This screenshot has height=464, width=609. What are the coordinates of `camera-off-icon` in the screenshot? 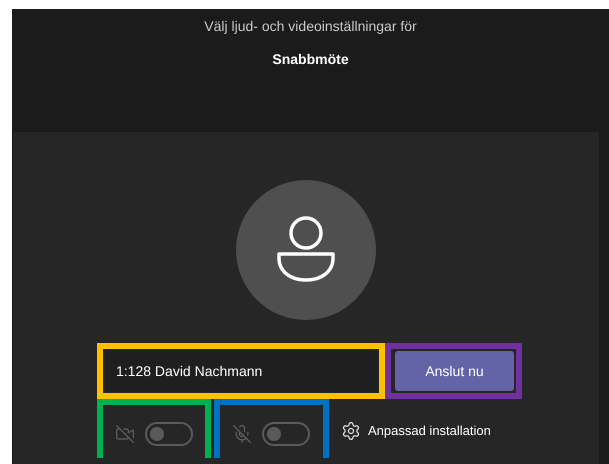 It's located at (125, 434).